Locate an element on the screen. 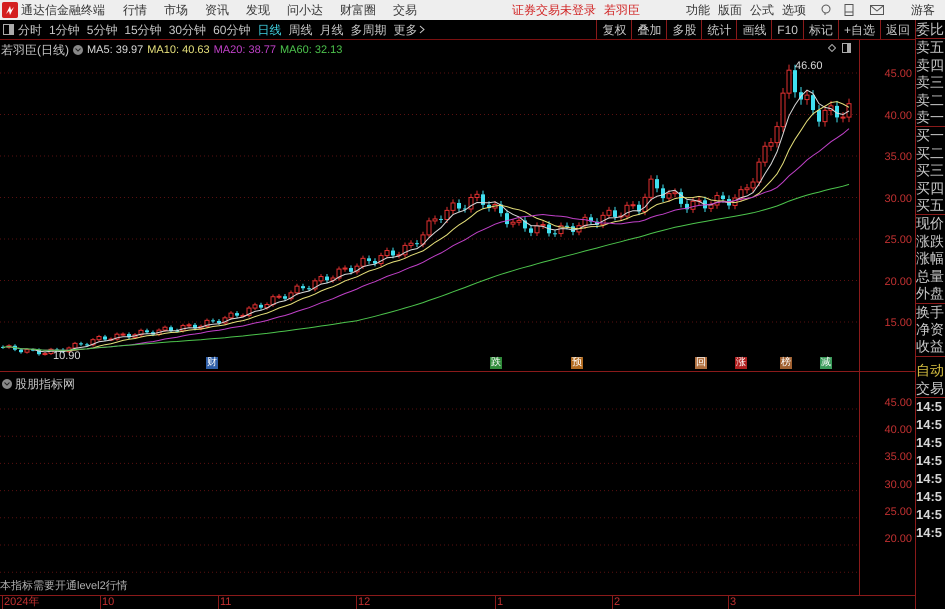 This screenshot has width=945, height=609. menu-item: 问小达 is located at coordinates (305, 10).